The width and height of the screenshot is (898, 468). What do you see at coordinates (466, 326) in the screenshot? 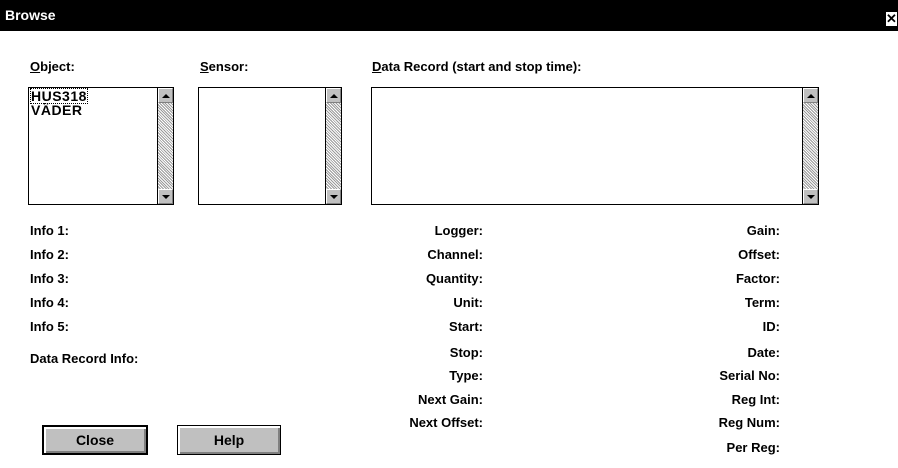
I see `start-label: Start:` at bounding box center [466, 326].